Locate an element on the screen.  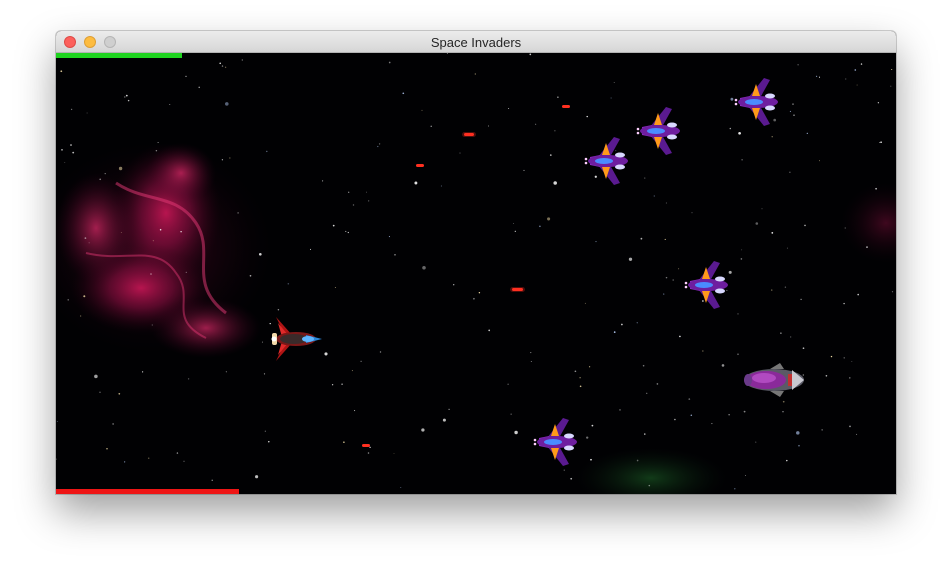
red-nebula is located at coordinates (163, 250).